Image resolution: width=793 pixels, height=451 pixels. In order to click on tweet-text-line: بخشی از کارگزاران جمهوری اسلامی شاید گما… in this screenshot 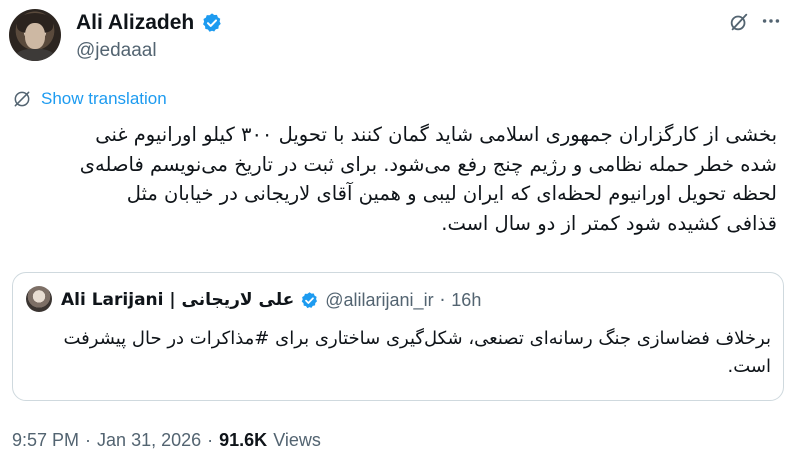, I will do `click(436, 134)`.